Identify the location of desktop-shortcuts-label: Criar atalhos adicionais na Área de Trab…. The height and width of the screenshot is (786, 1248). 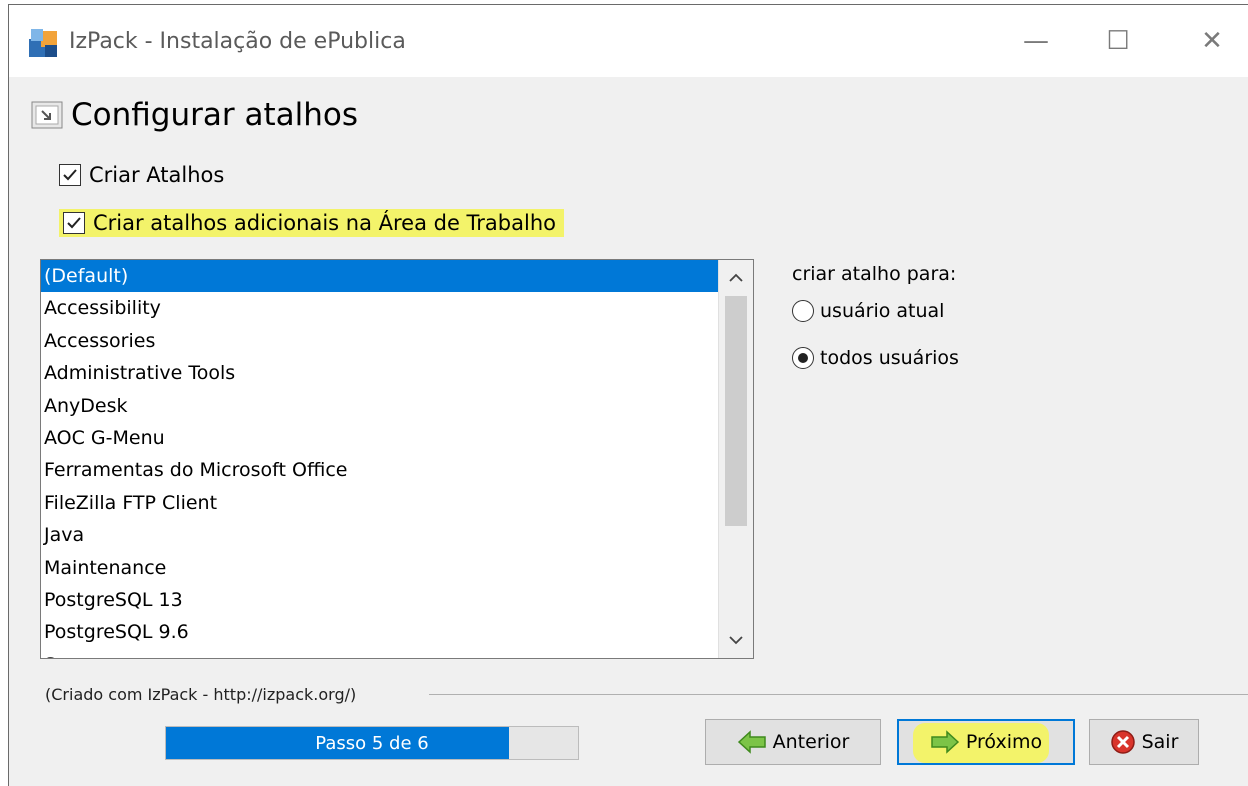
(324, 223).